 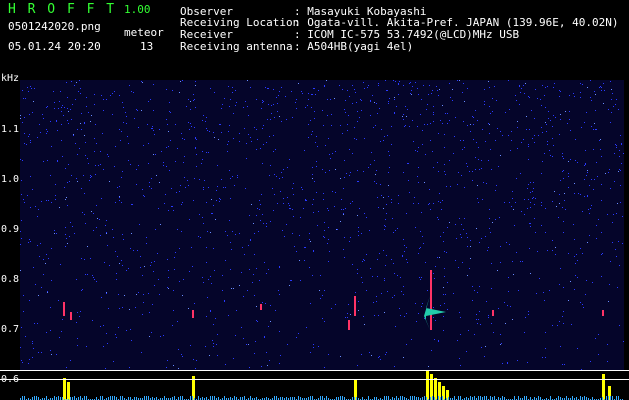 I want to click on y-axis-unit: kHz, so click(x=10, y=78).